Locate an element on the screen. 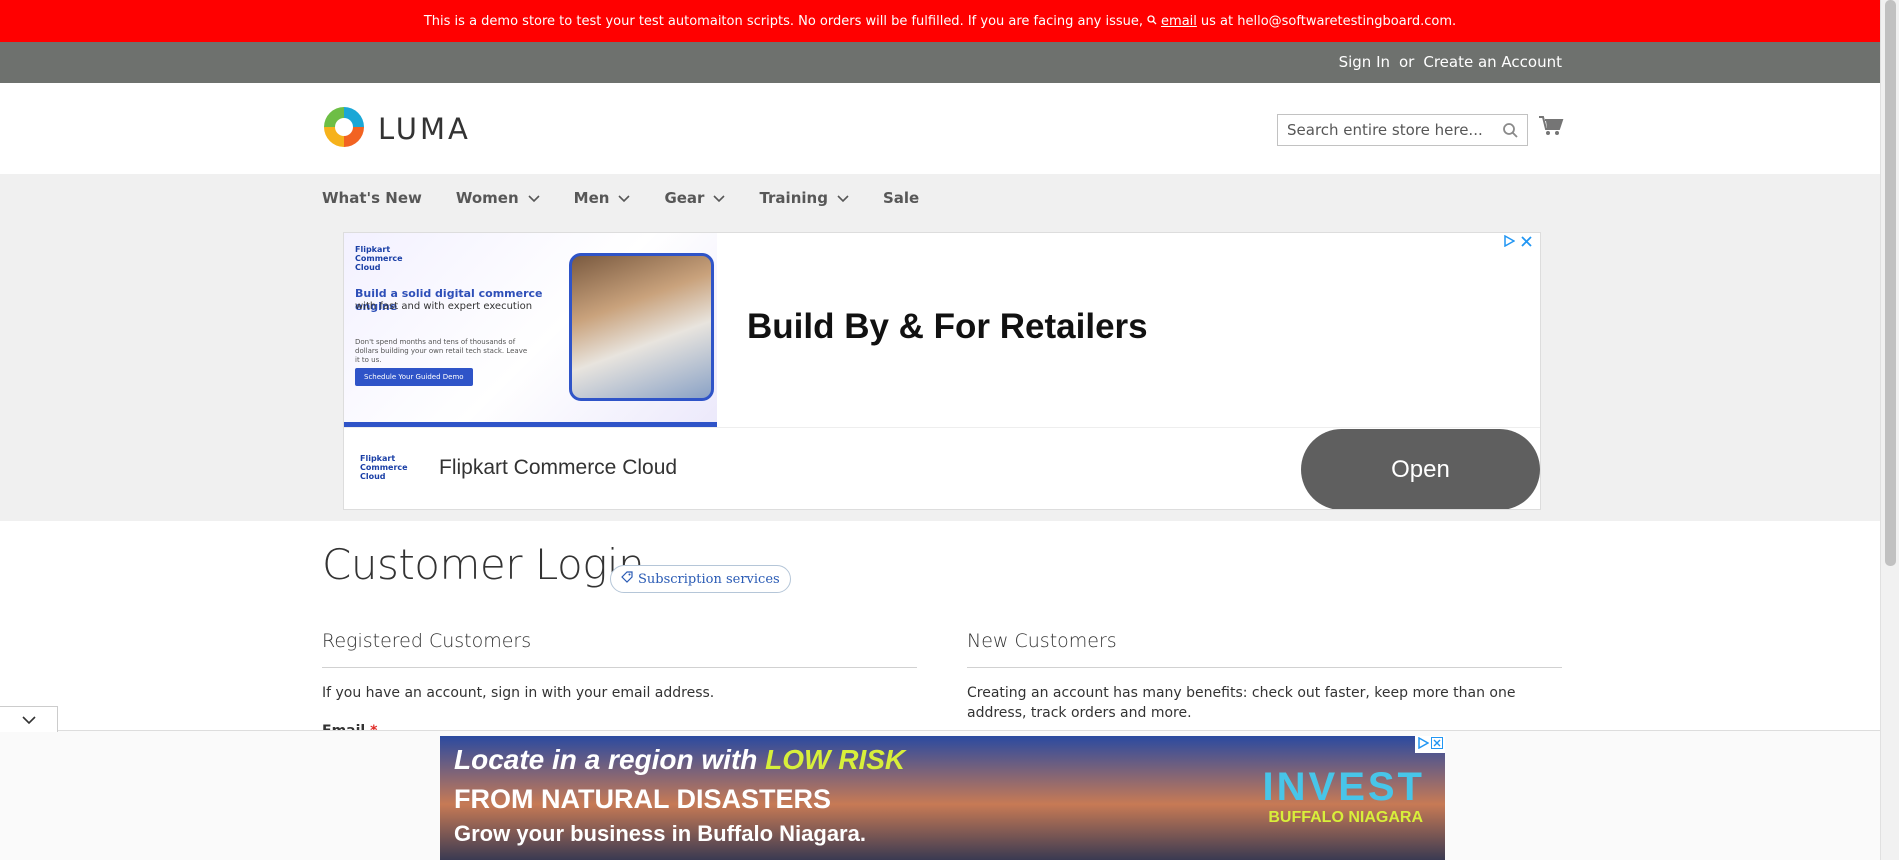 The height and width of the screenshot is (860, 1899). nav-item-label: Sale is located at coordinates (901, 197).